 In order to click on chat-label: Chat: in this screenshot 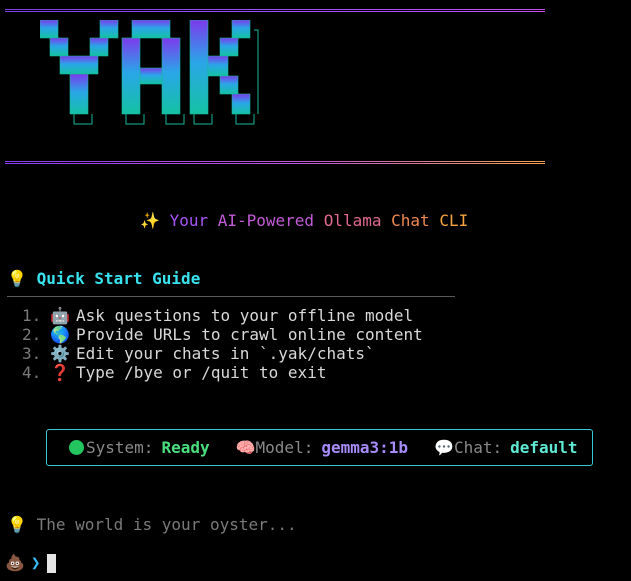, I will do `click(478, 447)`.